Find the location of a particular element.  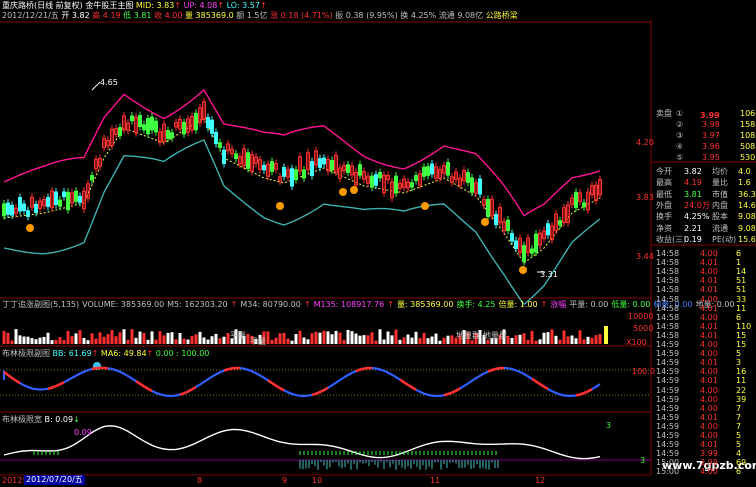

tick-price: 4.00 is located at coordinates (709, 472).